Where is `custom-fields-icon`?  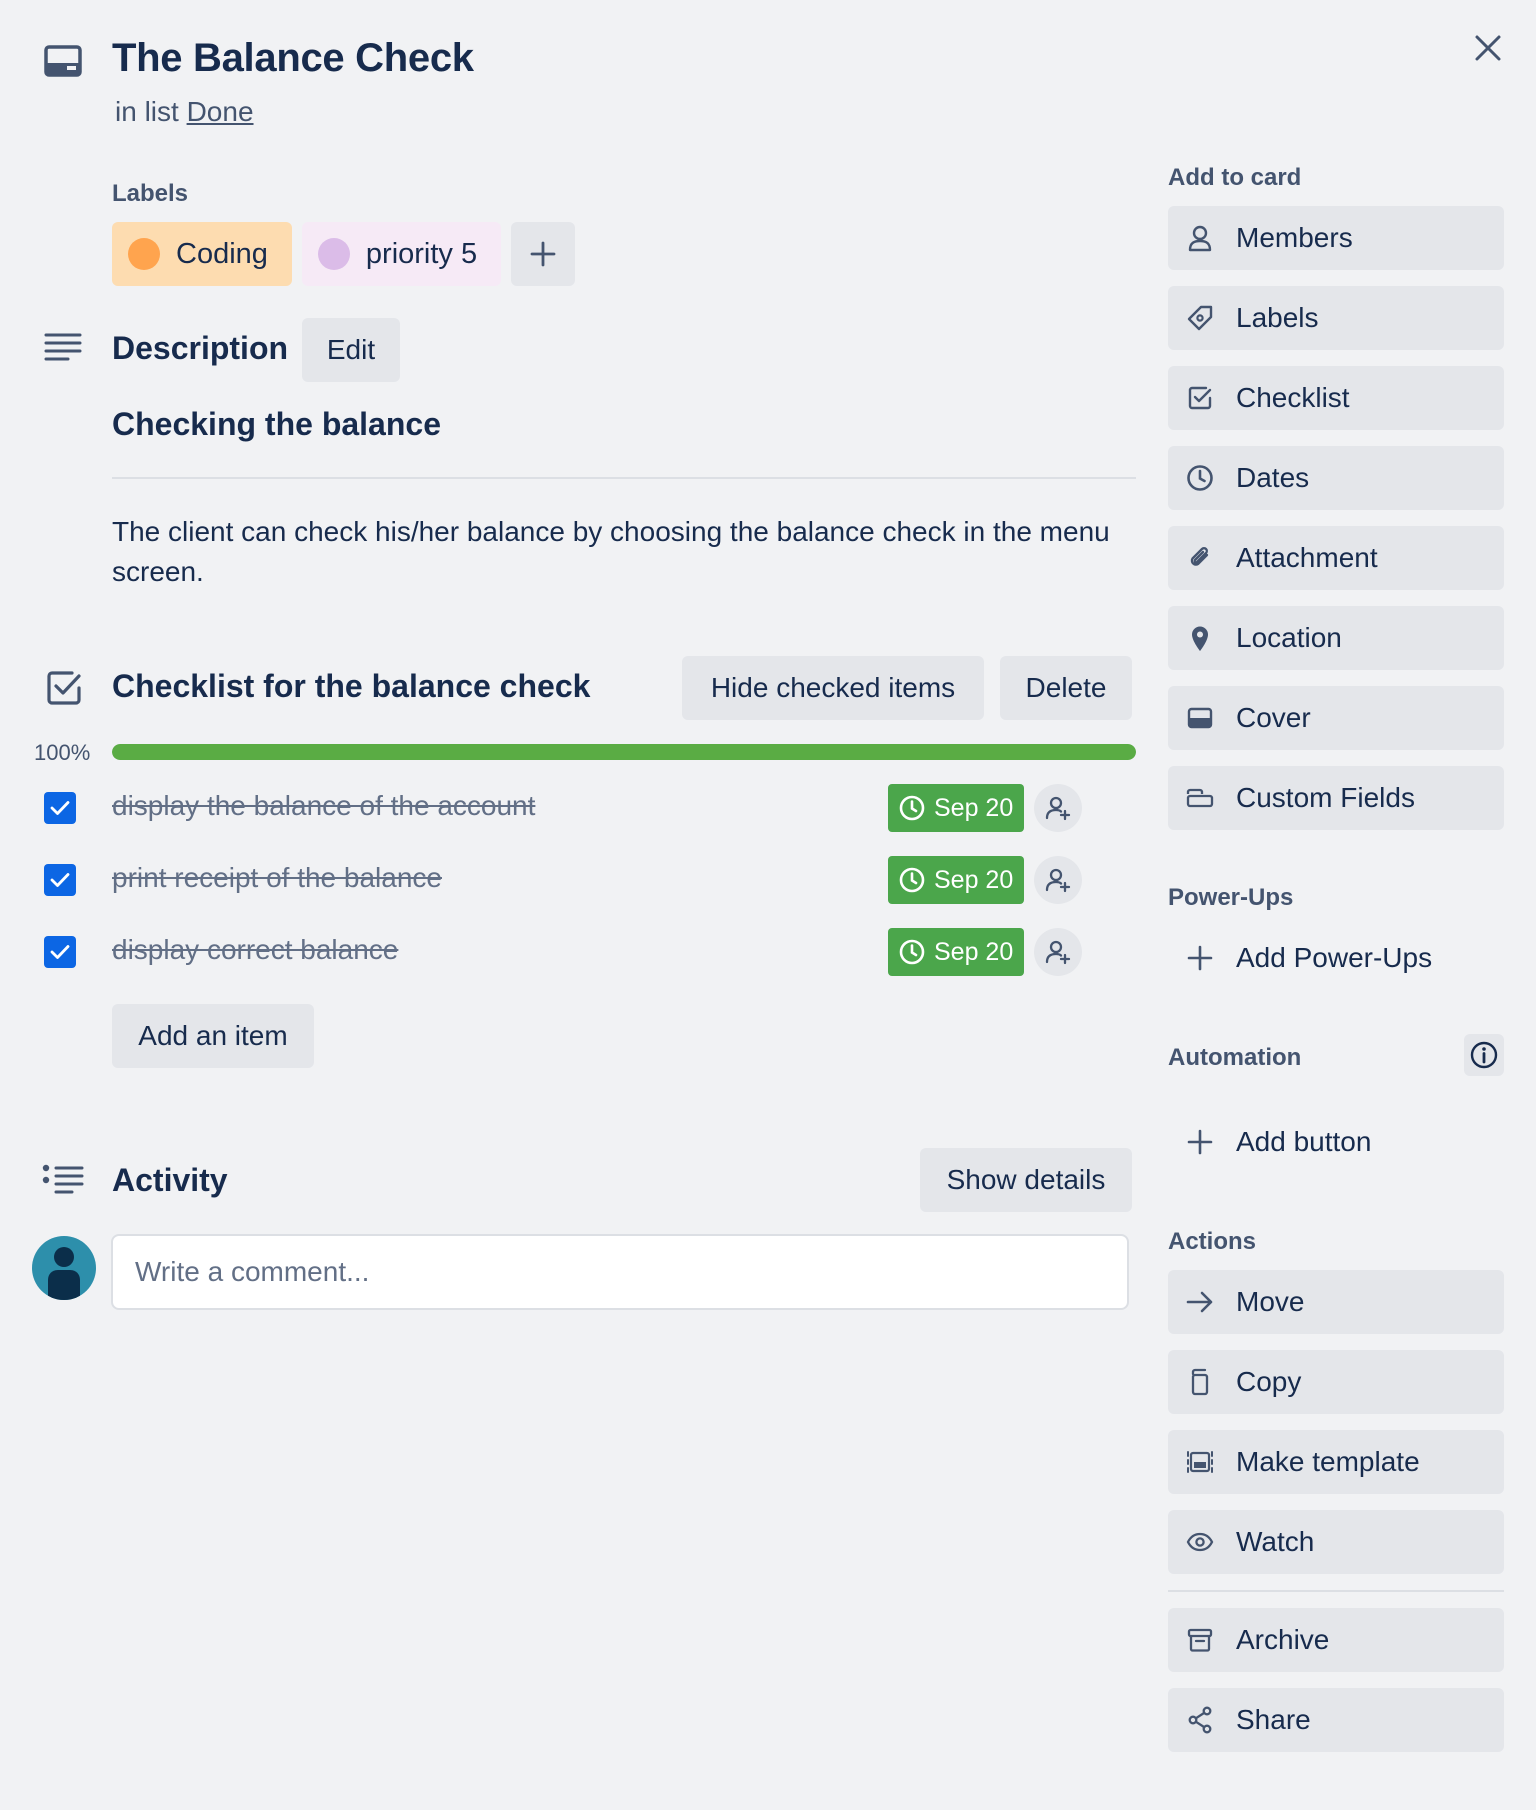 custom-fields-icon is located at coordinates (1200, 798).